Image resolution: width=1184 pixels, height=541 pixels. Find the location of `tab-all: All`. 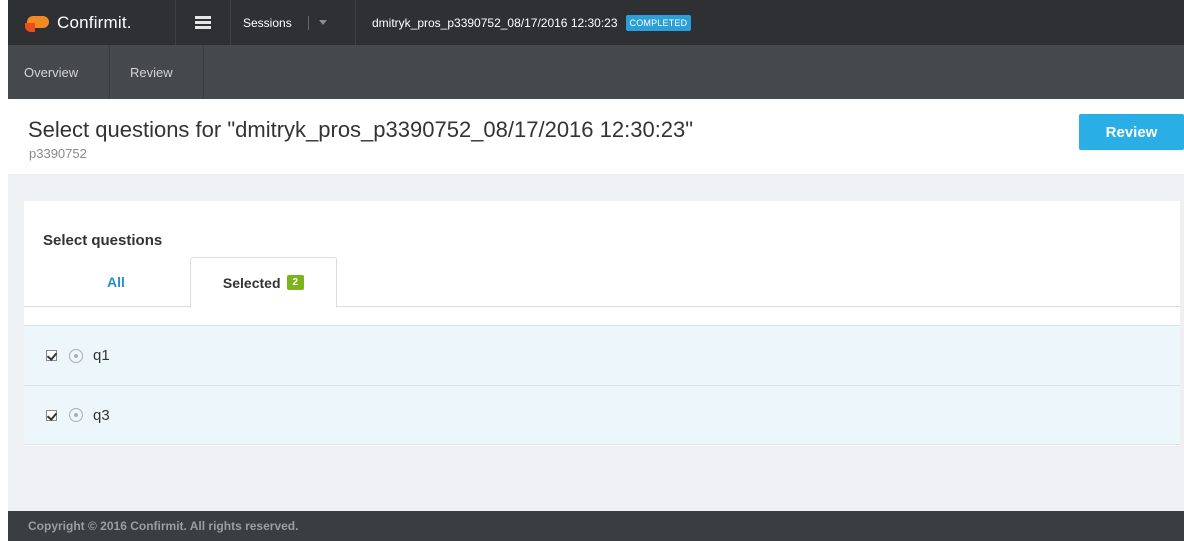

tab-all: All is located at coordinates (116, 282).